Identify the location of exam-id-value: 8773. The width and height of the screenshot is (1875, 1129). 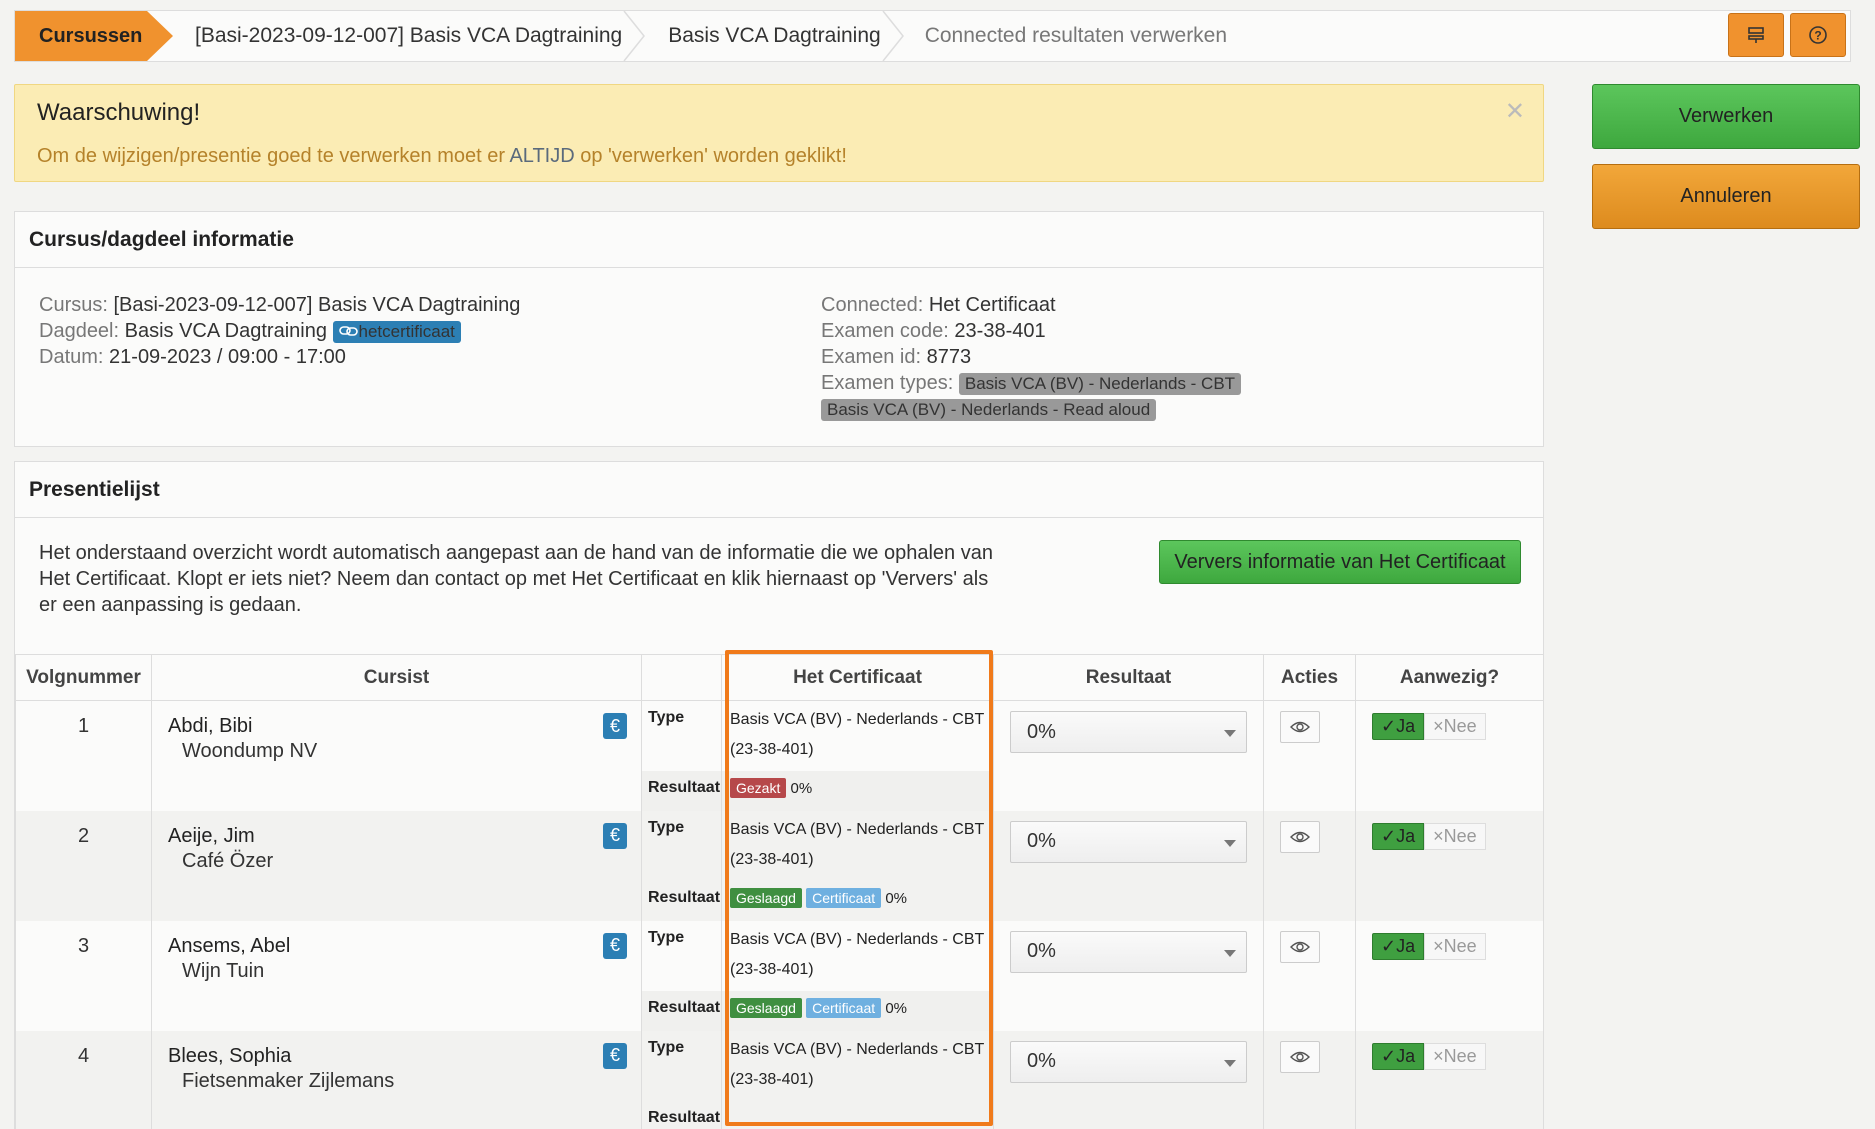
(949, 357).